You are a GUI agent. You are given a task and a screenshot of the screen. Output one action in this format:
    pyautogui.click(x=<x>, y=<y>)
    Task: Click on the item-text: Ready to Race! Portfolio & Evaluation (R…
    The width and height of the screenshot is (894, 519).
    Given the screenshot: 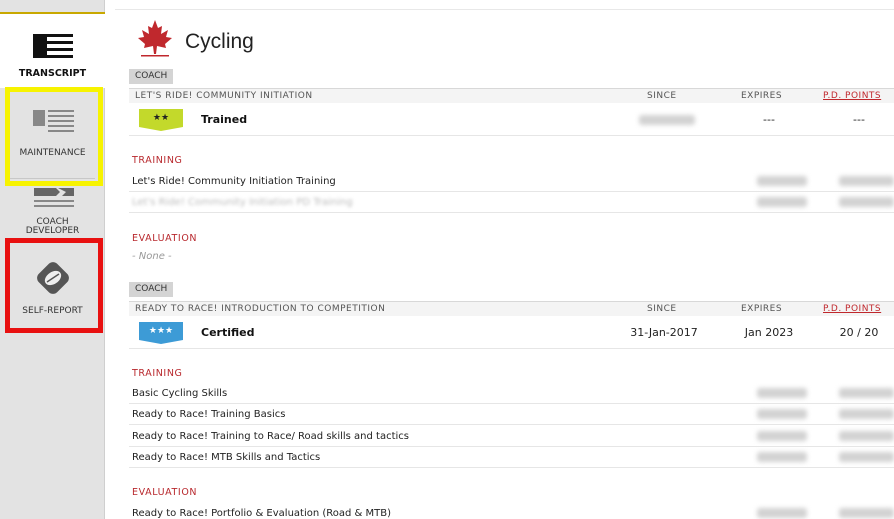 What is the action you would take?
    pyautogui.click(x=262, y=513)
    